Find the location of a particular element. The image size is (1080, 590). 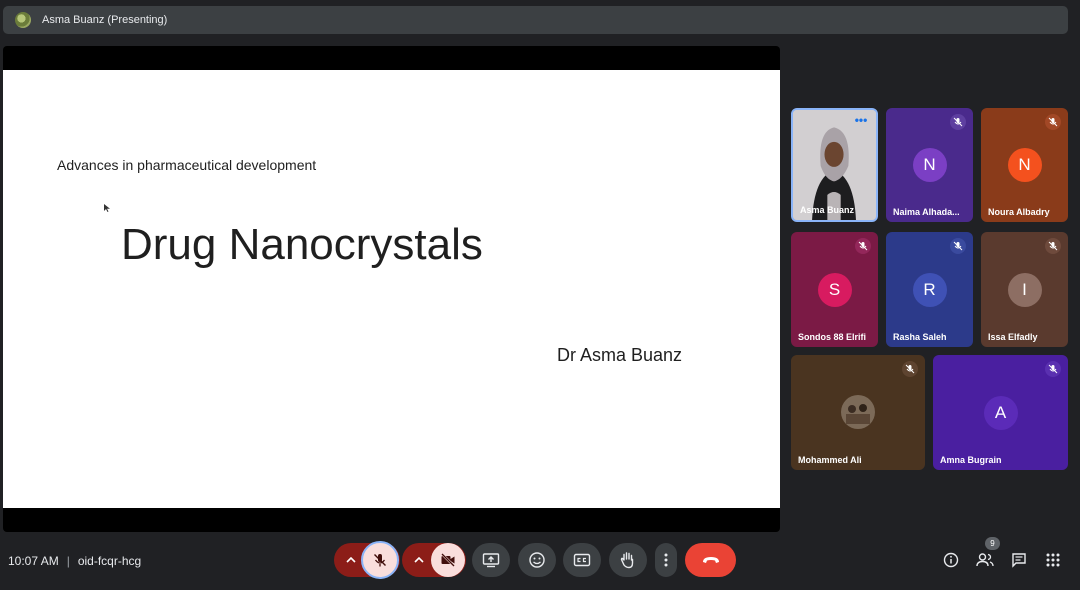

people-button is located at coordinates (985, 560).